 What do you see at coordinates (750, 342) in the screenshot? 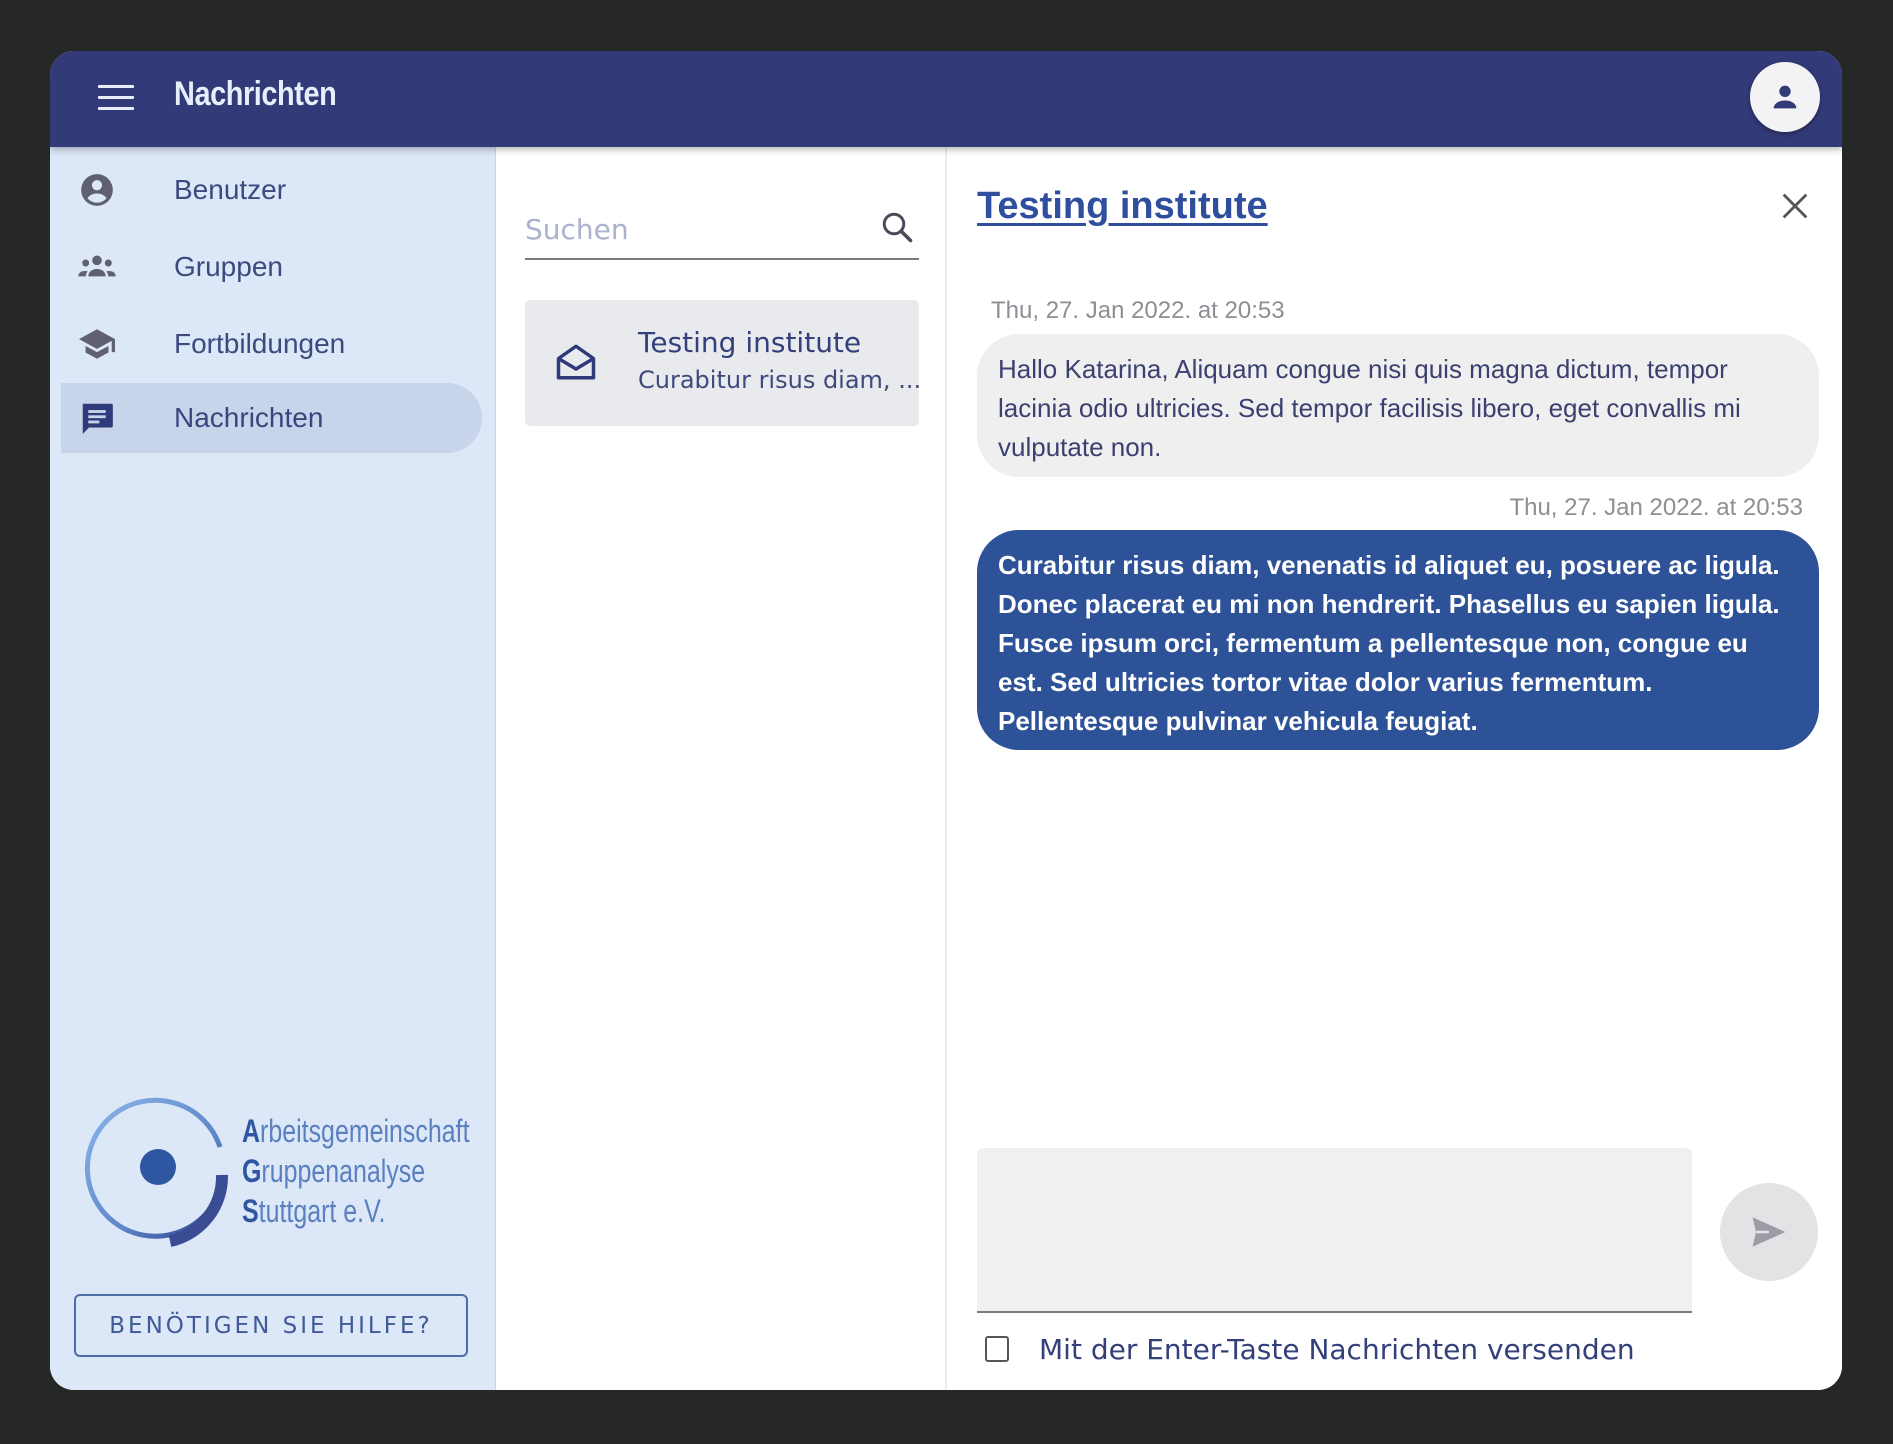
I see `conversation-title: Testing institute` at bounding box center [750, 342].